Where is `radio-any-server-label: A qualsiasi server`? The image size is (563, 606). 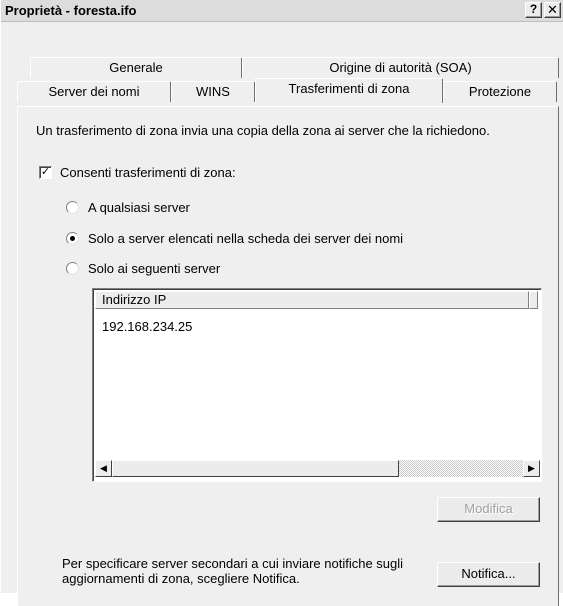
radio-any-server-label: A qualsiasi server is located at coordinates (139, 207).